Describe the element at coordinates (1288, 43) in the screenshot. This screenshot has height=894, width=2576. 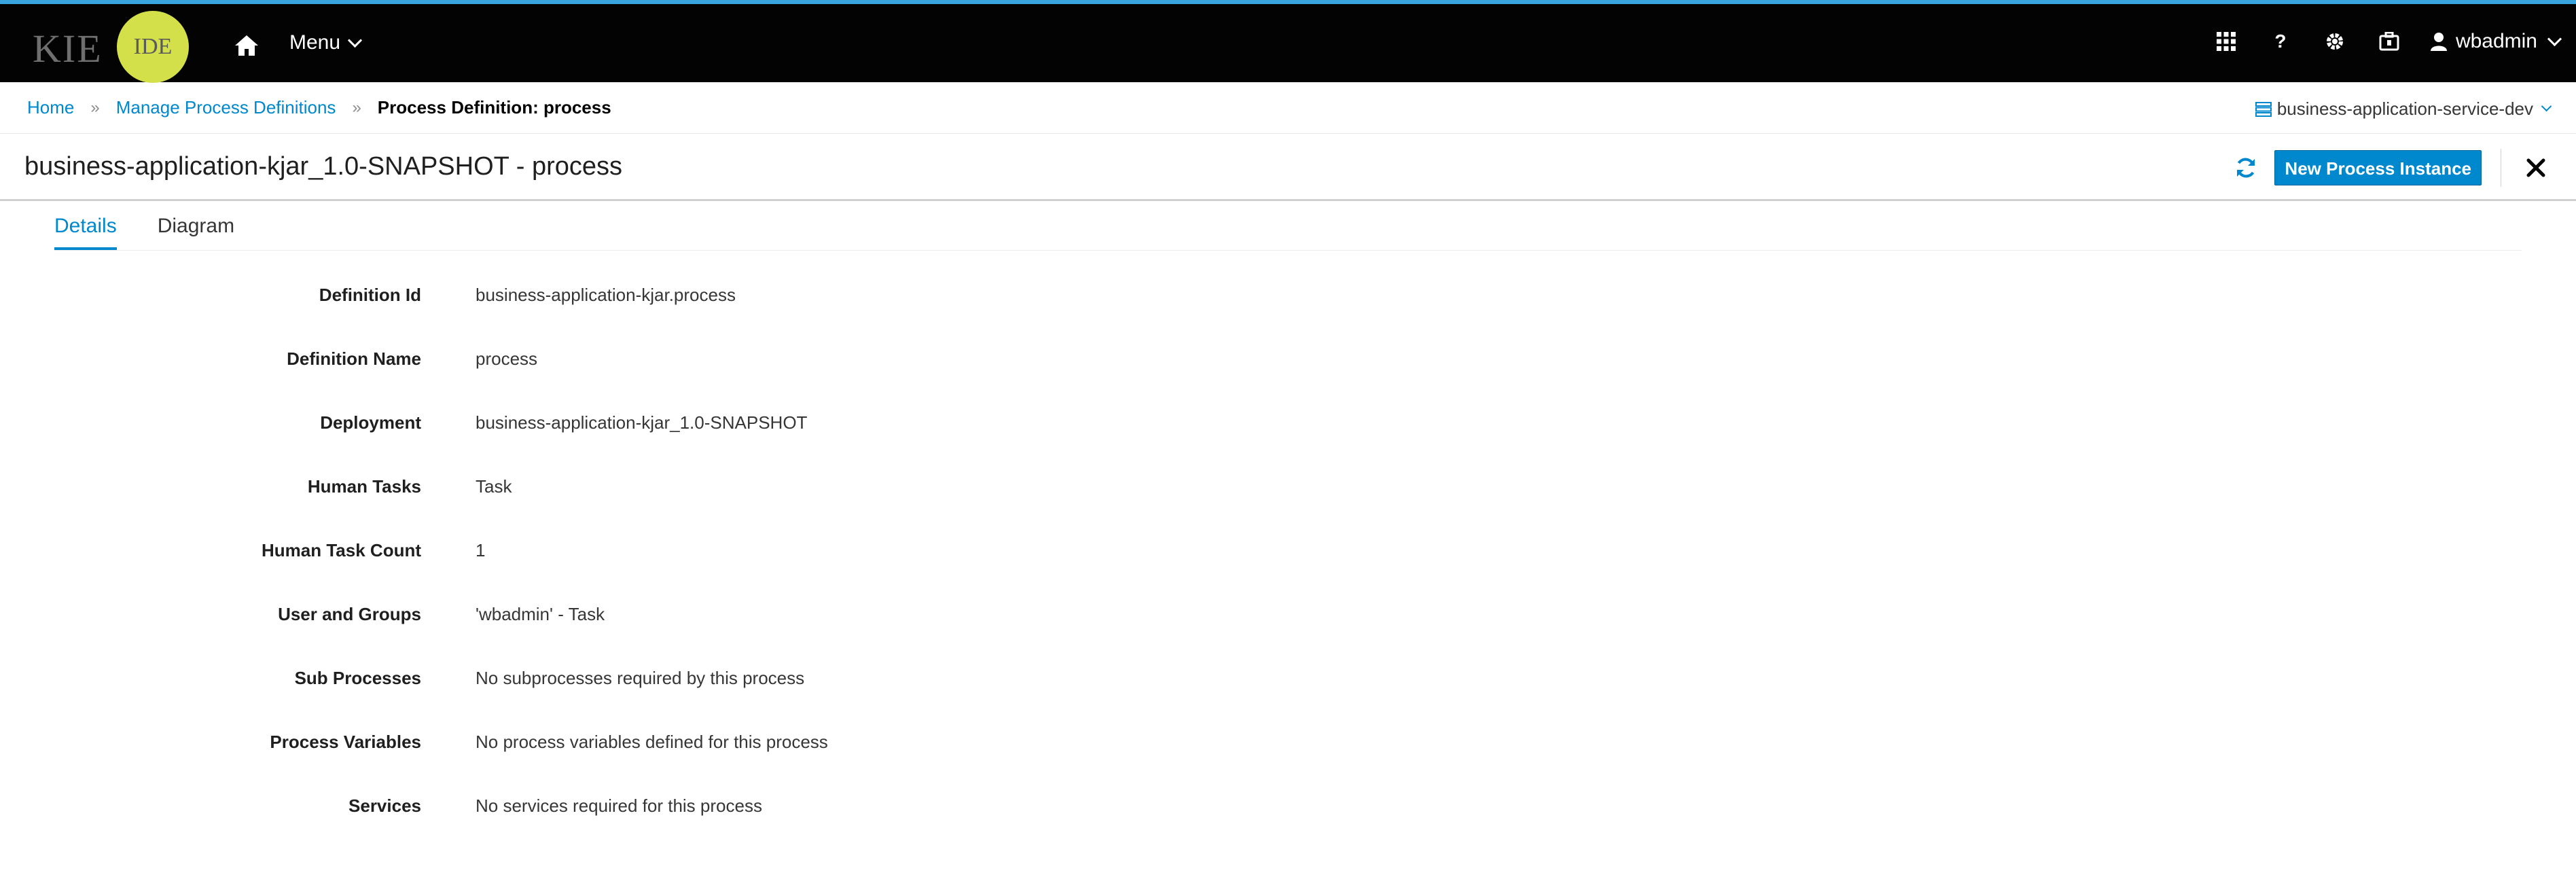
I see `masthead: KIE IDE Menu ? wbadmin` at that location.